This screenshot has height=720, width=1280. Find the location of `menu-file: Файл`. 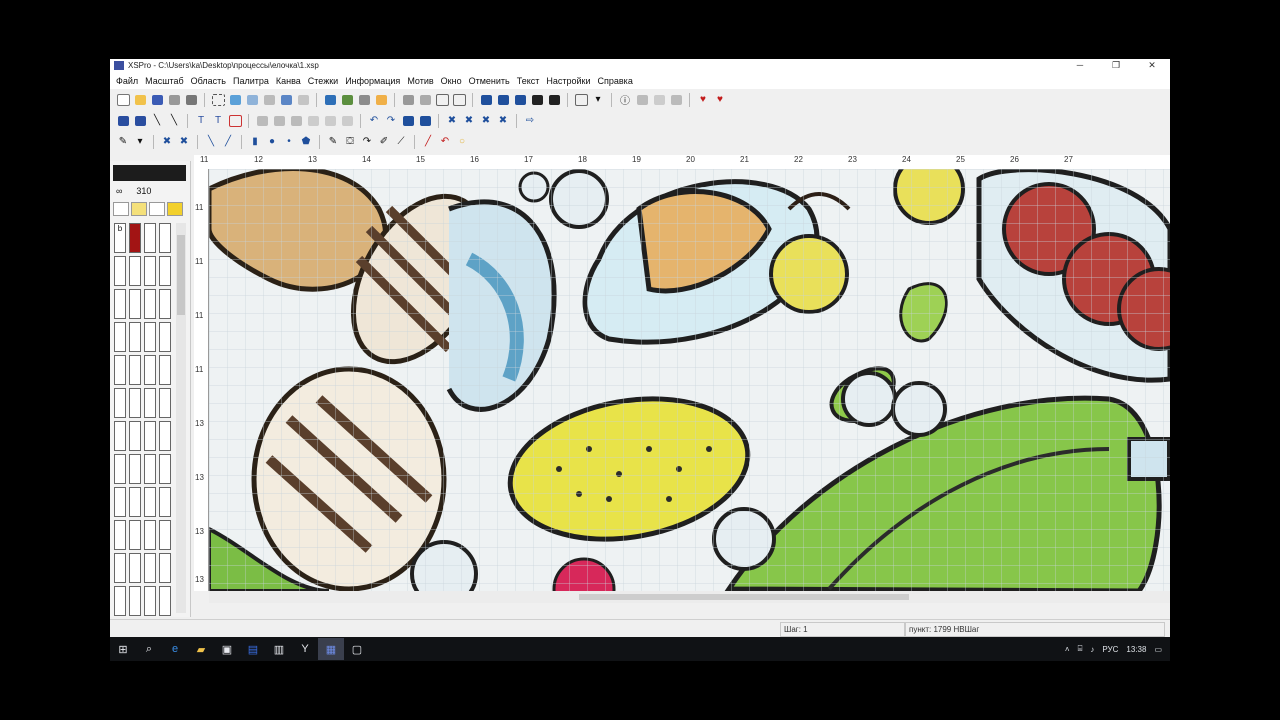

menu-file: Файл is located at coordinates (127, 81).